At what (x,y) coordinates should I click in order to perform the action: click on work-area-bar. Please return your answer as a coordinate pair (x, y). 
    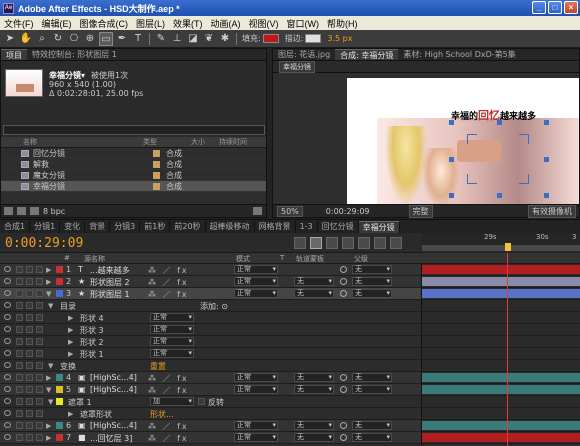
    Looking at the image, I should click on (501, 248).